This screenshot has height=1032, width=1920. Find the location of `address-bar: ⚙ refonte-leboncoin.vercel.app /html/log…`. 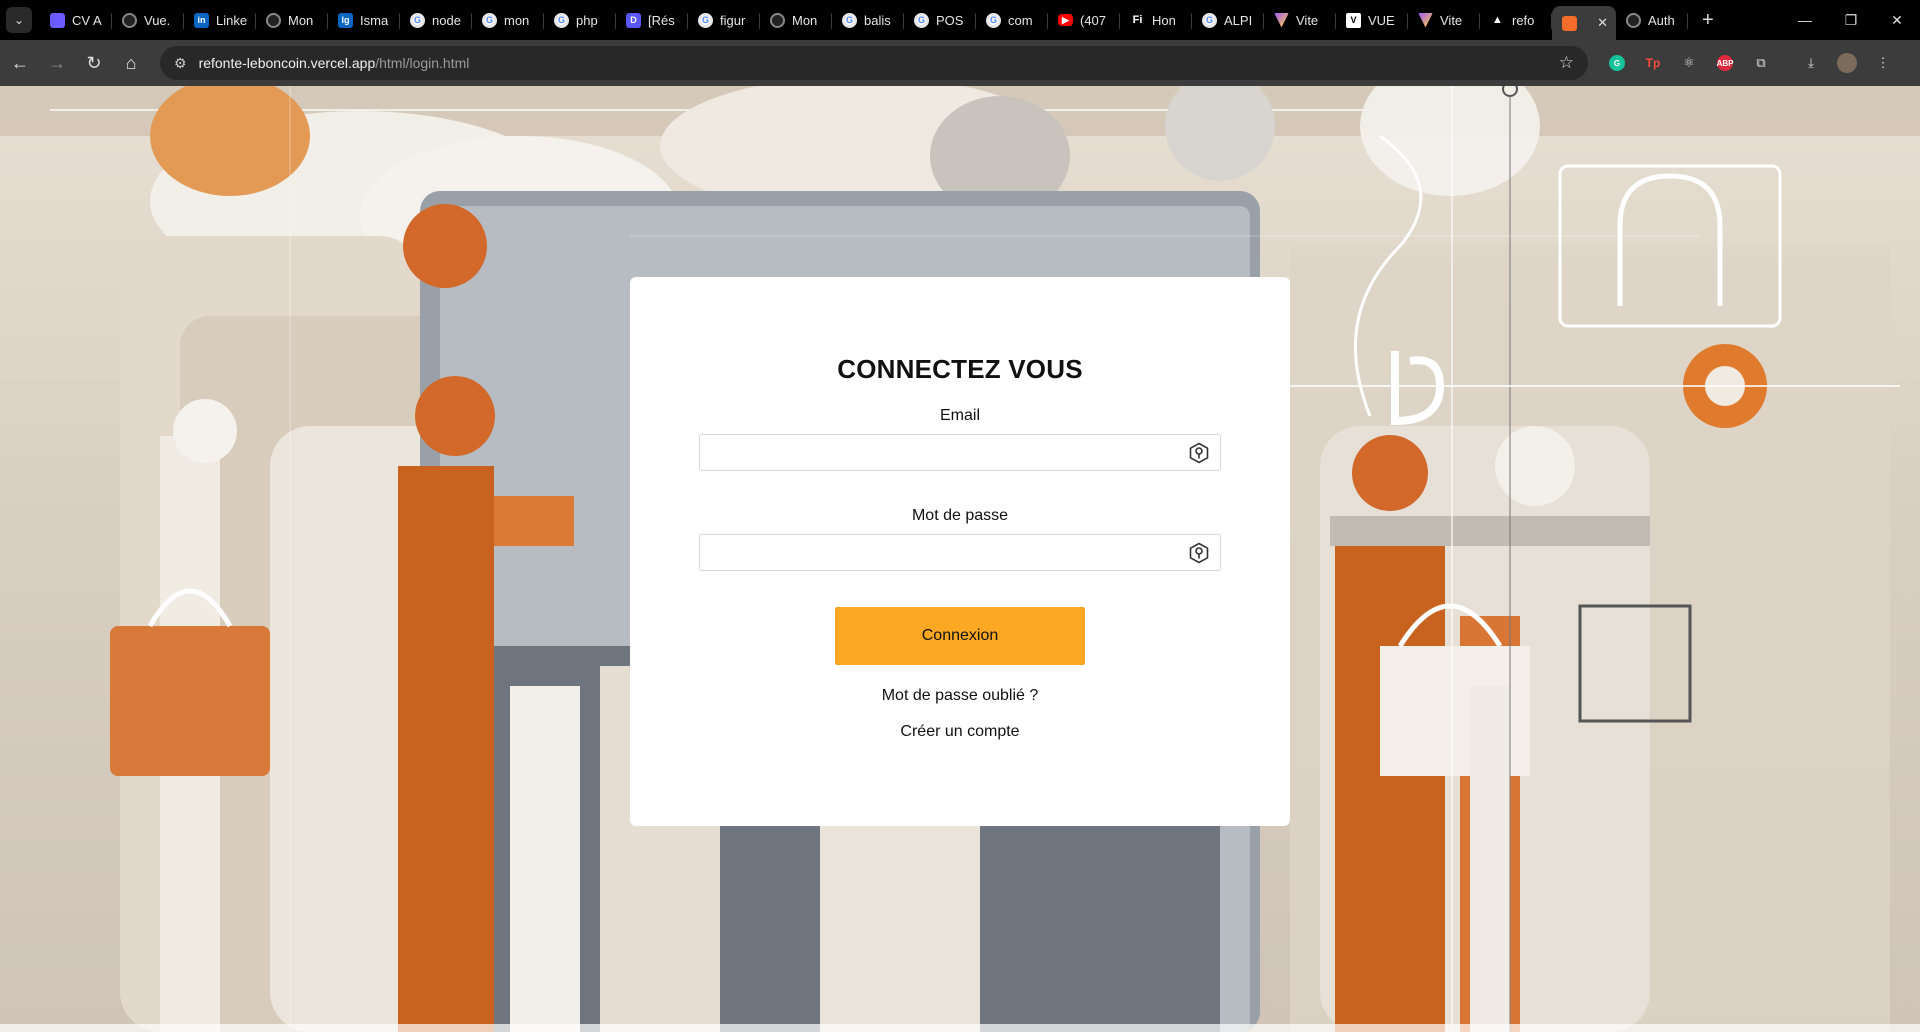

address-bar: ⚙ refonte-leboncoin.vercel.app /html/log… is located at coordinates (874, 63).